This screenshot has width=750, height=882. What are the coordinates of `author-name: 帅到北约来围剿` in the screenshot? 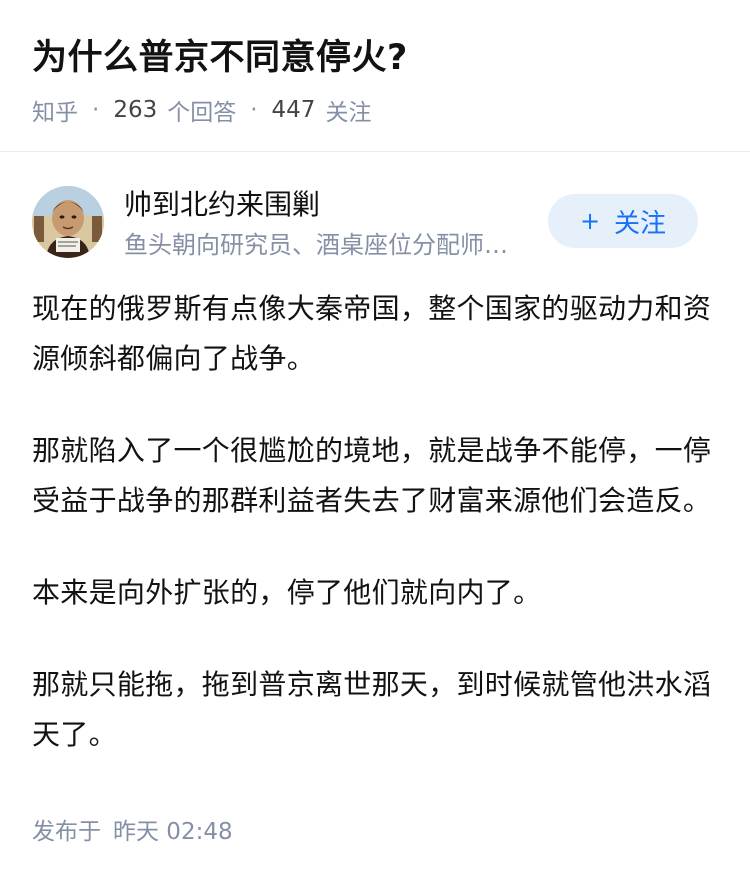 It's located at (222, 205).